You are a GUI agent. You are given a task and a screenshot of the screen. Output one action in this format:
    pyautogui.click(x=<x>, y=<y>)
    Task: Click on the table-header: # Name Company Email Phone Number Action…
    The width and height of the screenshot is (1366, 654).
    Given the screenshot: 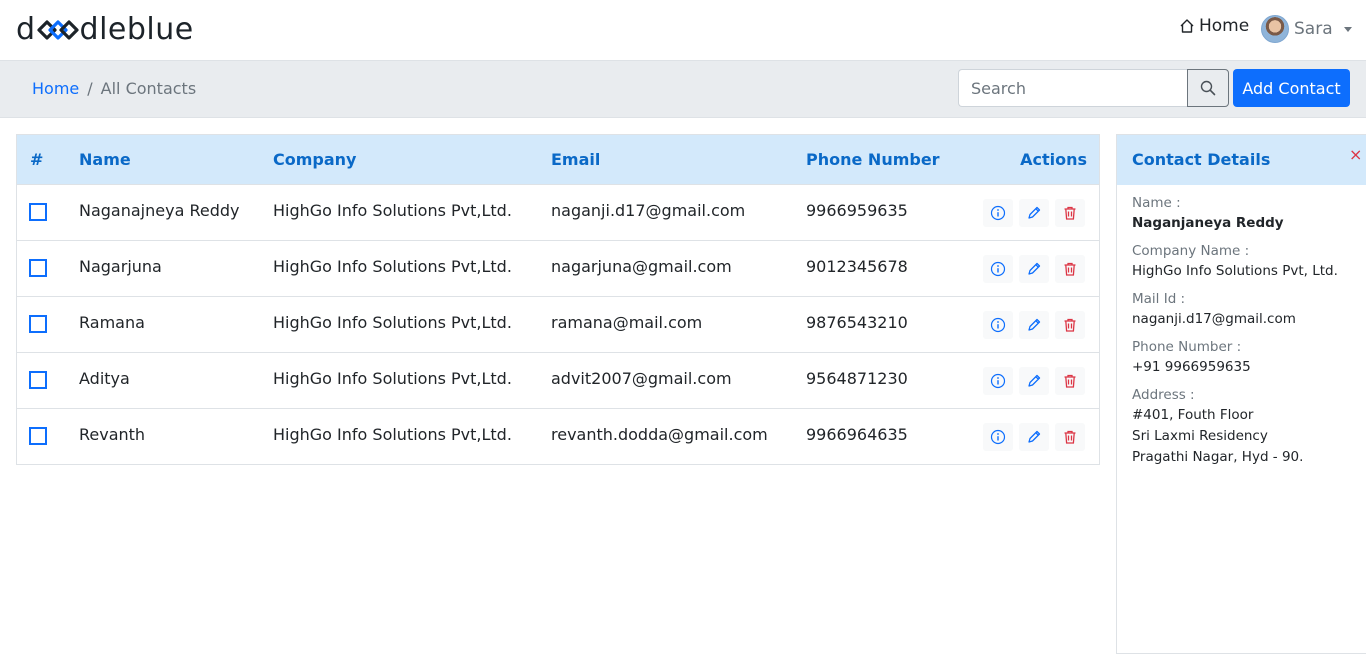 What is the action you would take?
    pyautogui.click(x=558, y=160)
    